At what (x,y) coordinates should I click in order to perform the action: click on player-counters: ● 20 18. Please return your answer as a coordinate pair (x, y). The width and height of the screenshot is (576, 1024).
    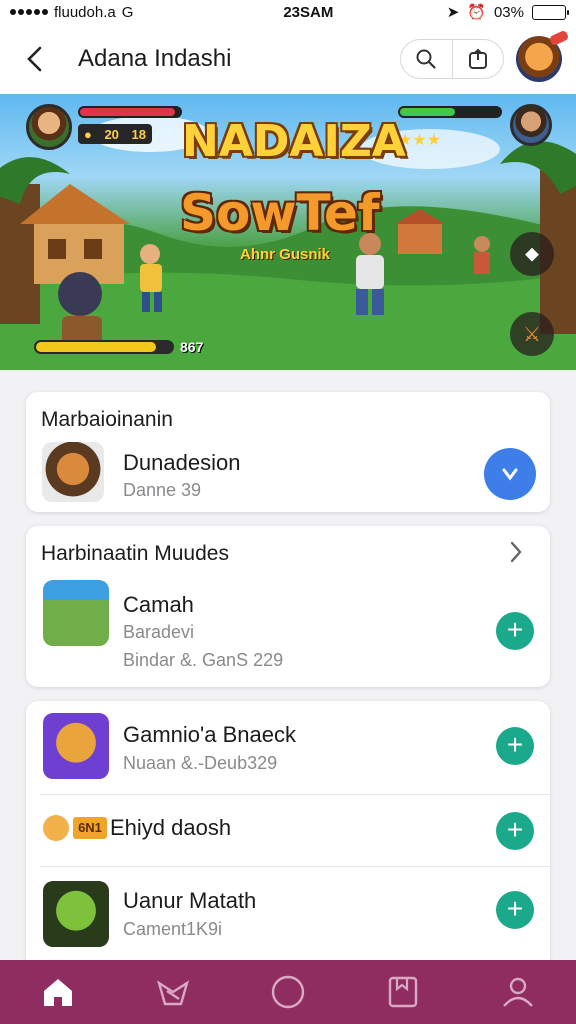
    Looking at the image, I should click on (115, 134).